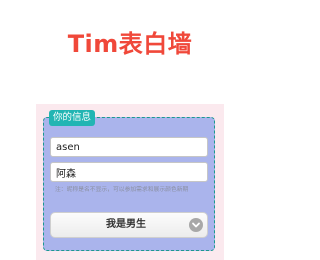 Image resolution: width=320 pixels, height=260 pixels. I want to click on gender-select-value: 我是男生, so click(126, 224).